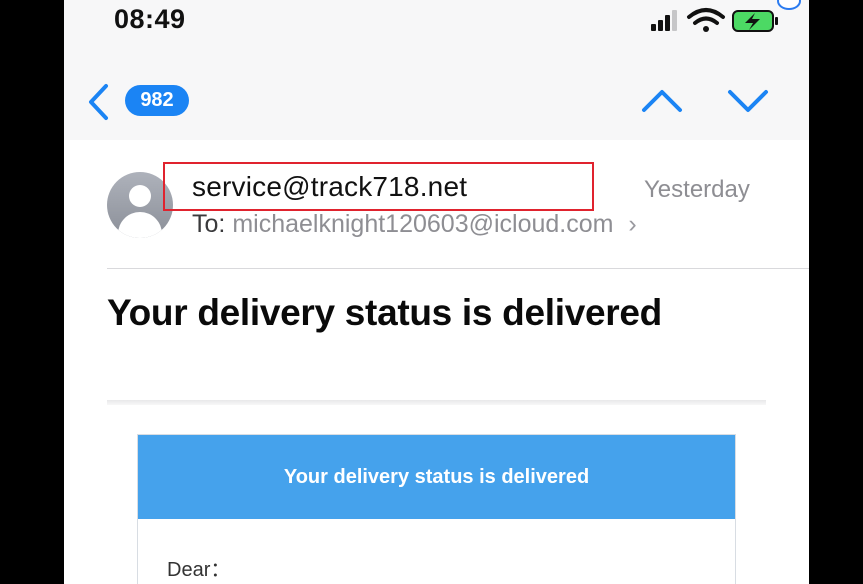 This screenshot has height=584, width=863. I want to click on status-time: 08:49, so click(150, 19).